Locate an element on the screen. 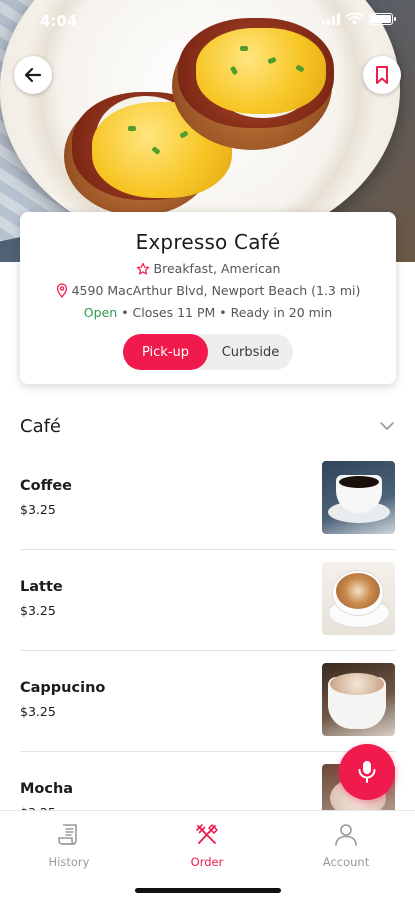  microphone-icon is located at coordinates (367, 772).